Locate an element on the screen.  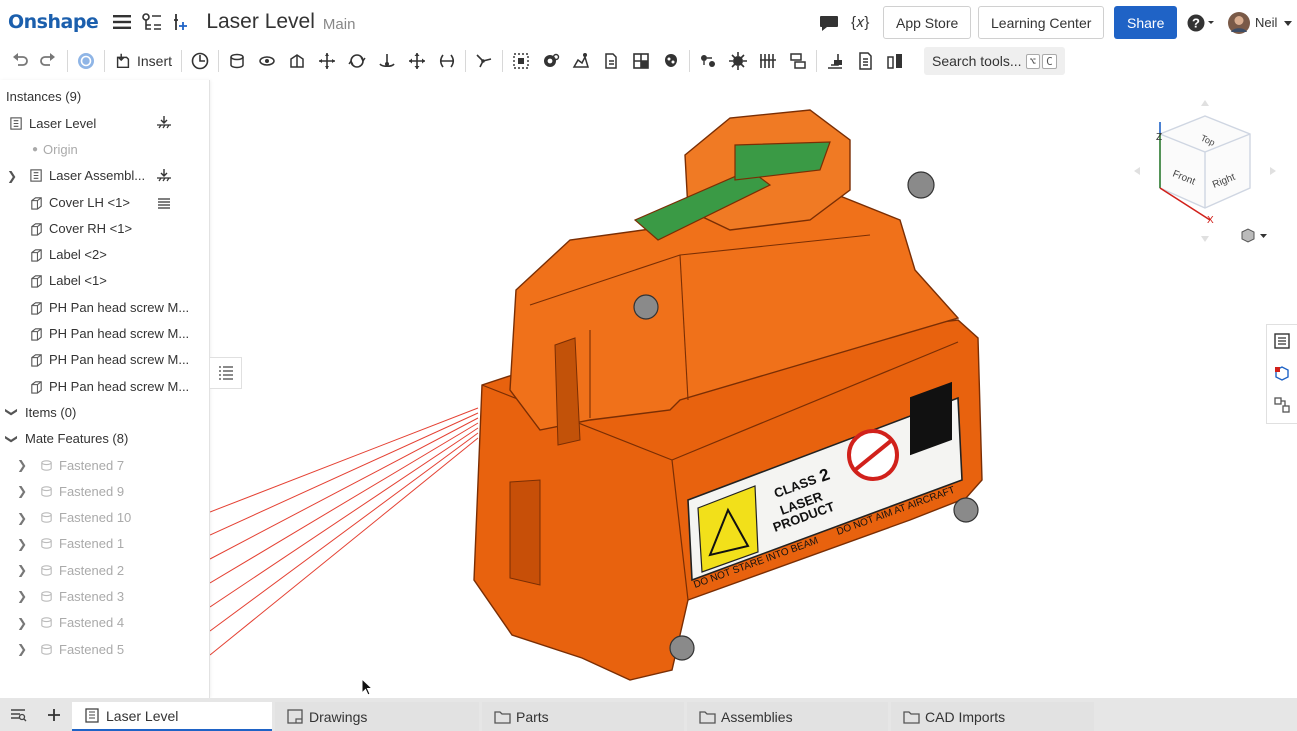
comments-icon is located at coordinates (829, 22).